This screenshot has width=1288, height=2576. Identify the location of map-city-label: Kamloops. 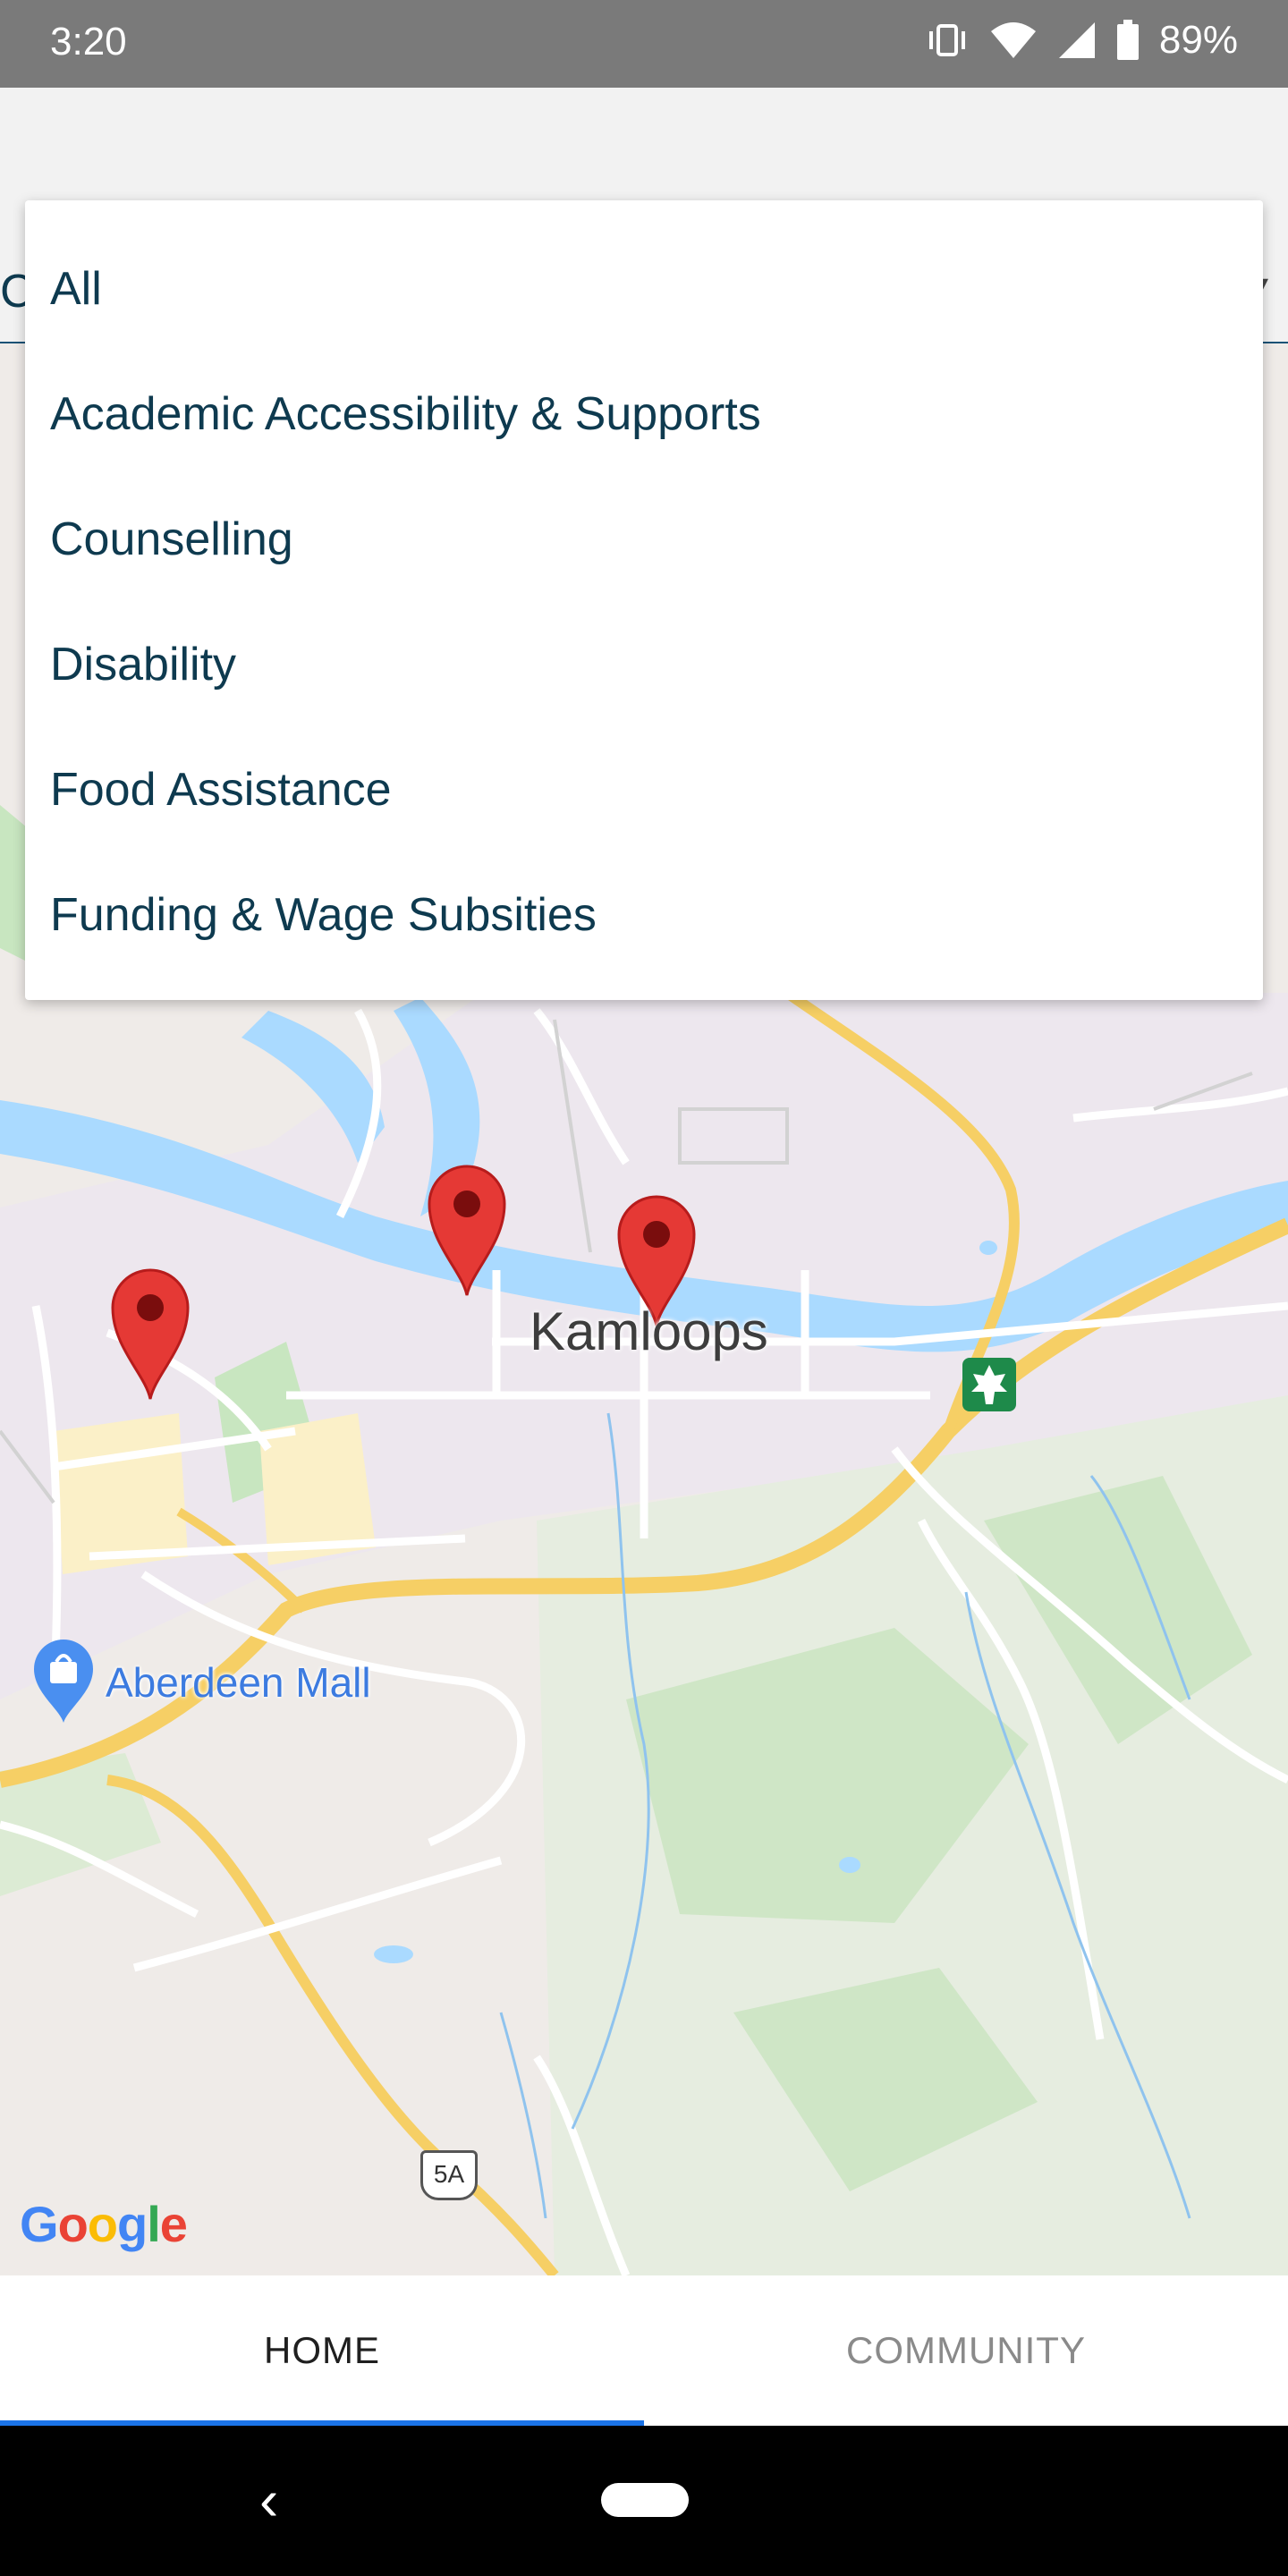
(649, 1331).